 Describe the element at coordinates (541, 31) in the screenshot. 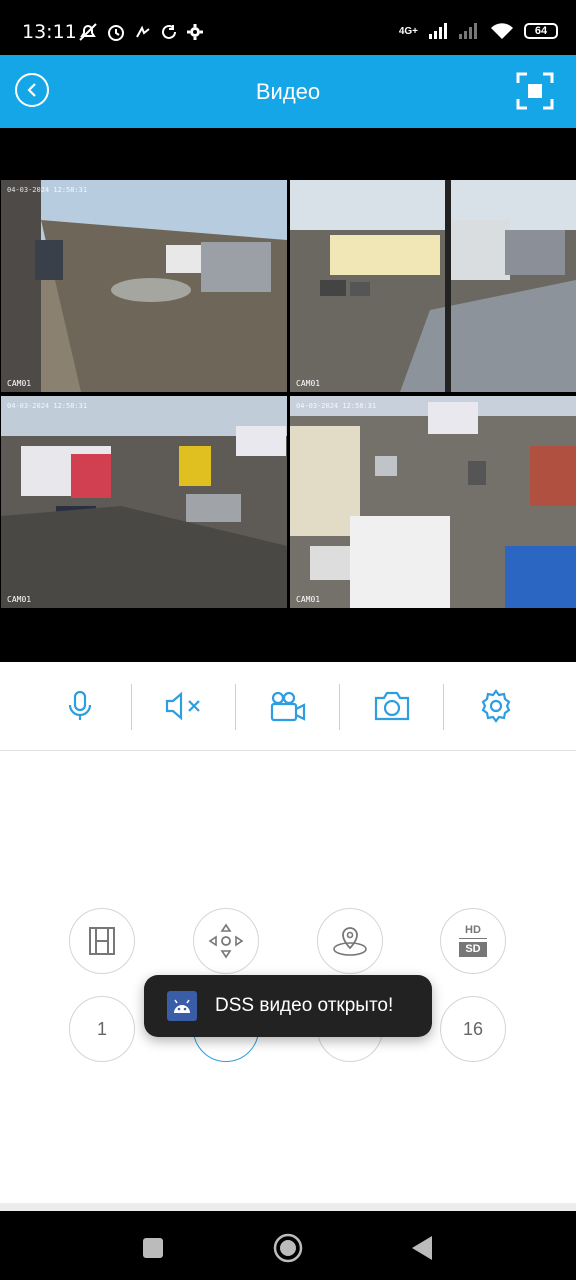

I see `battery-icon: 64` at that location.